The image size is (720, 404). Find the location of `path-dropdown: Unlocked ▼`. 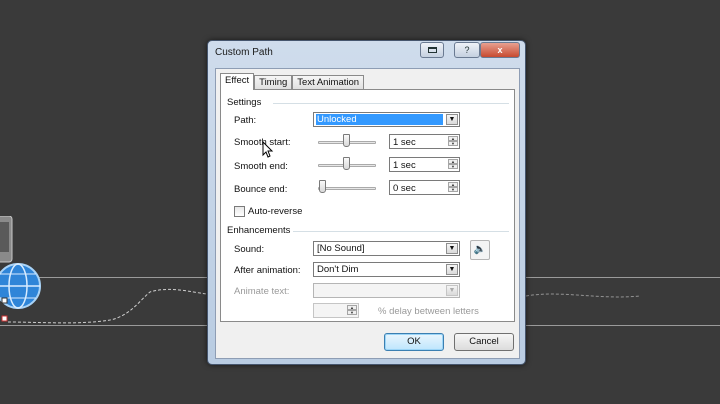

path-dropdown: Unlocked ▼ is located at coordinates (386, 119).